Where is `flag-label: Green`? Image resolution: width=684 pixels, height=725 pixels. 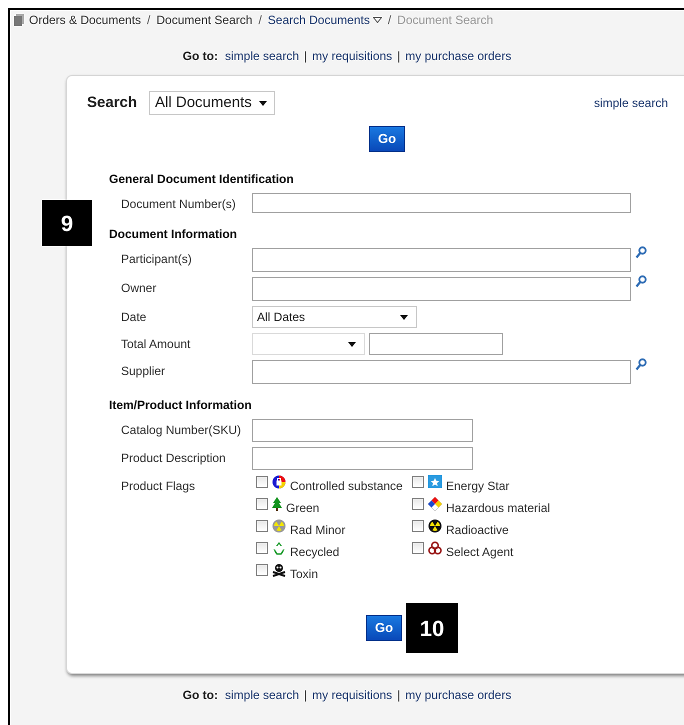
flag-label: Green is located at coordinates (303, 508).